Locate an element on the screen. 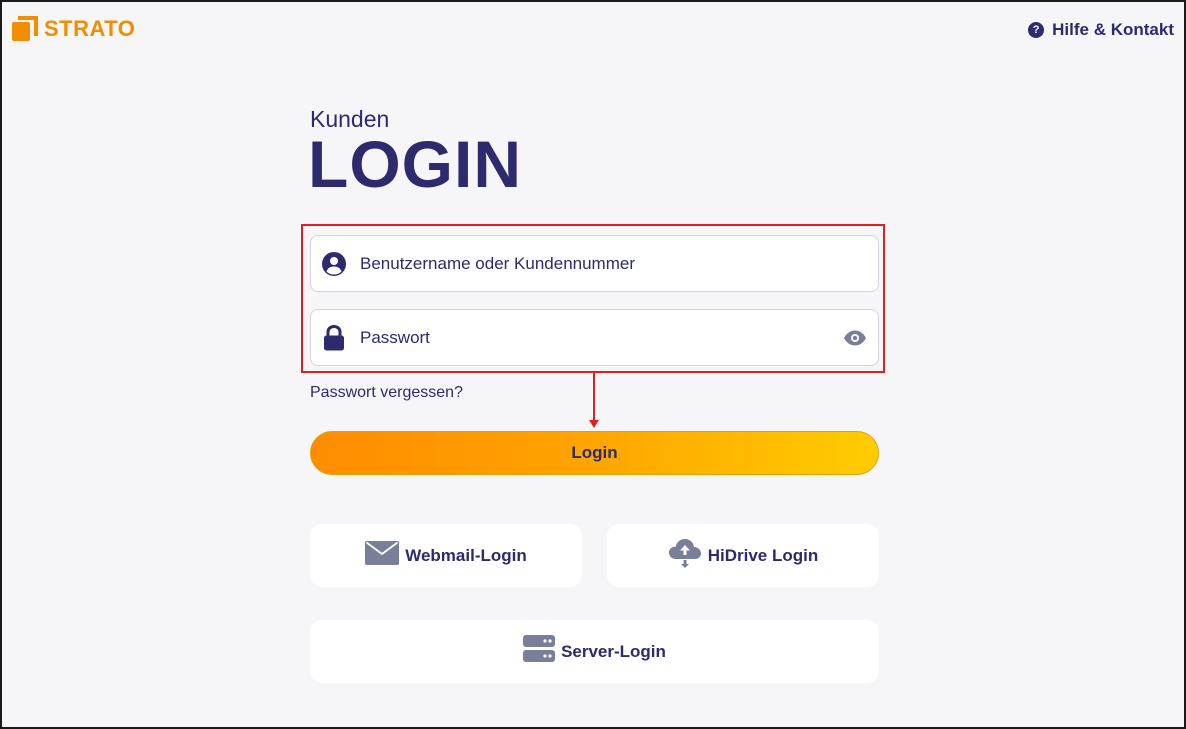 This screenshot has height=729, width=1186. strato-logo-icon is located at coordinates (25, 29).